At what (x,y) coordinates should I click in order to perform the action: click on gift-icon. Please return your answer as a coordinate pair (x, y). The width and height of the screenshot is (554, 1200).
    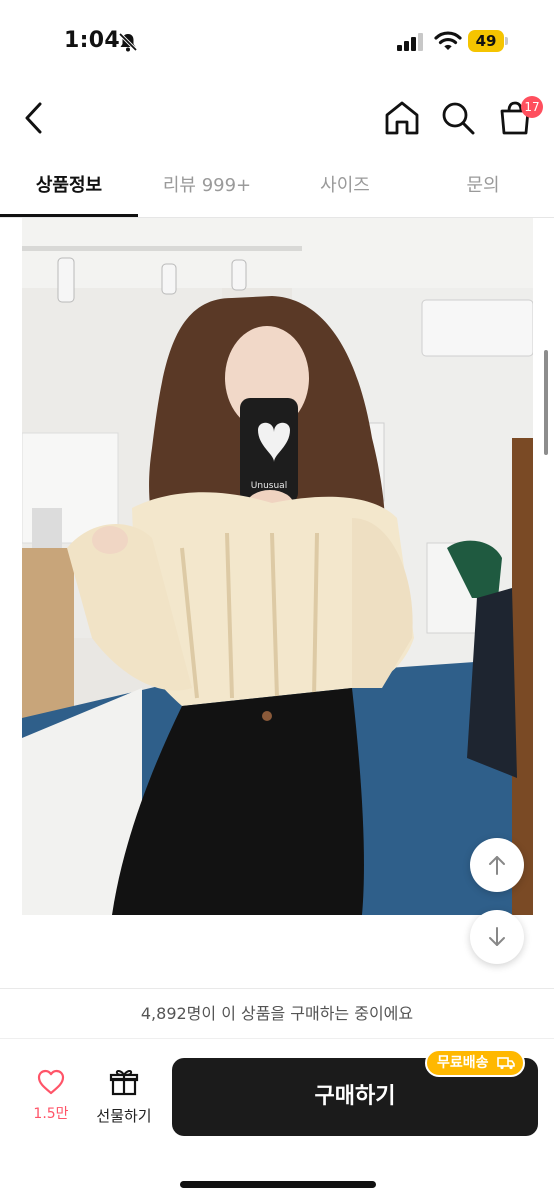
    Looking at the image, I should click on (124, 1082).